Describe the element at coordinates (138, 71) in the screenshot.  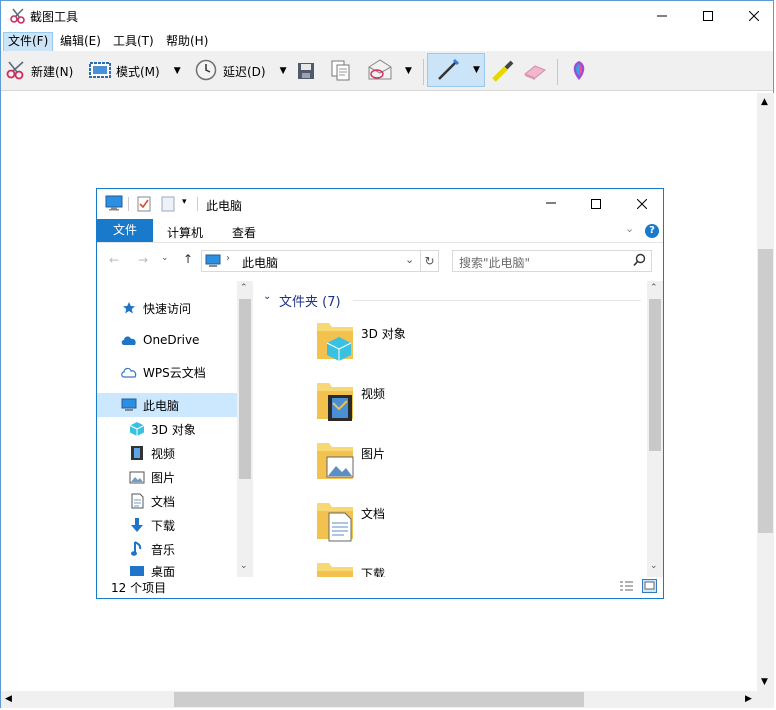
I see `mode-label: 模式(M)` at that location.